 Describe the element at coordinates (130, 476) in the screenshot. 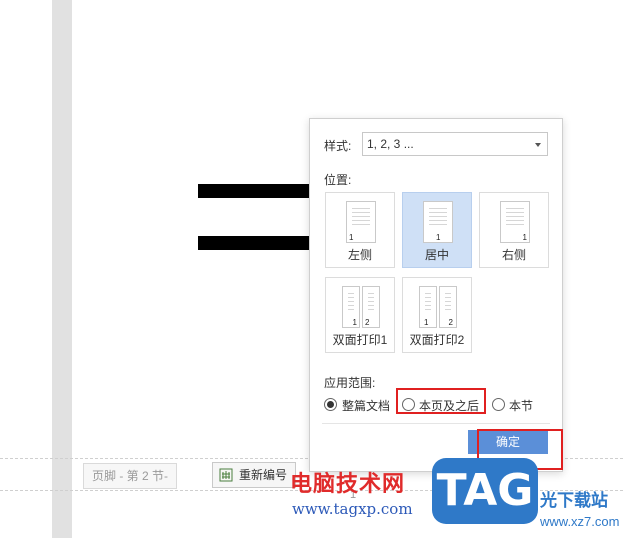

I see `footer-section-tag: 页脚 - 第 2 节-` at that location.